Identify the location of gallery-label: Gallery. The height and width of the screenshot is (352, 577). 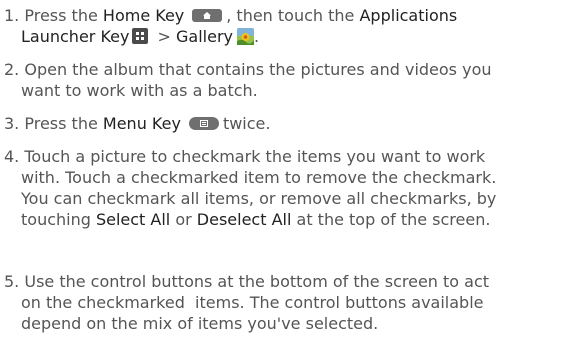
(205, 36).